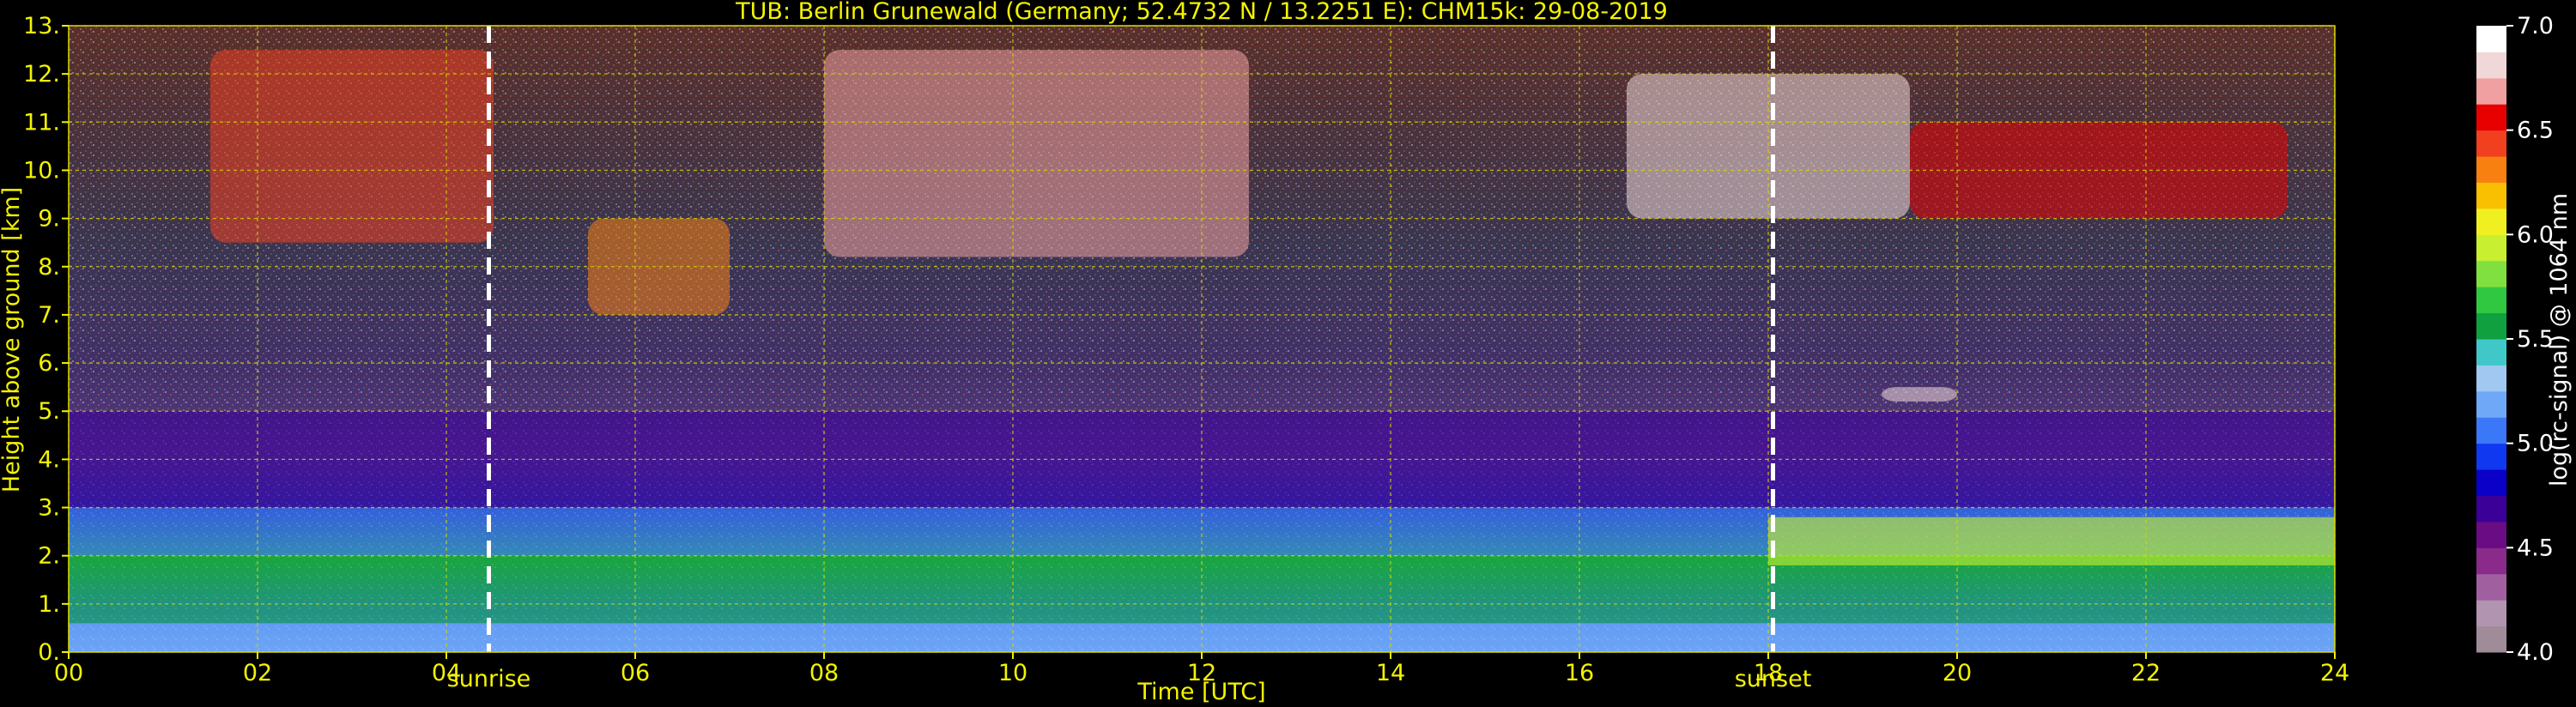 Image resolution: width=2576 pixels, height=707 pixels. I want to click on x-axis-label: Time [UTC], so click(1200, 692).